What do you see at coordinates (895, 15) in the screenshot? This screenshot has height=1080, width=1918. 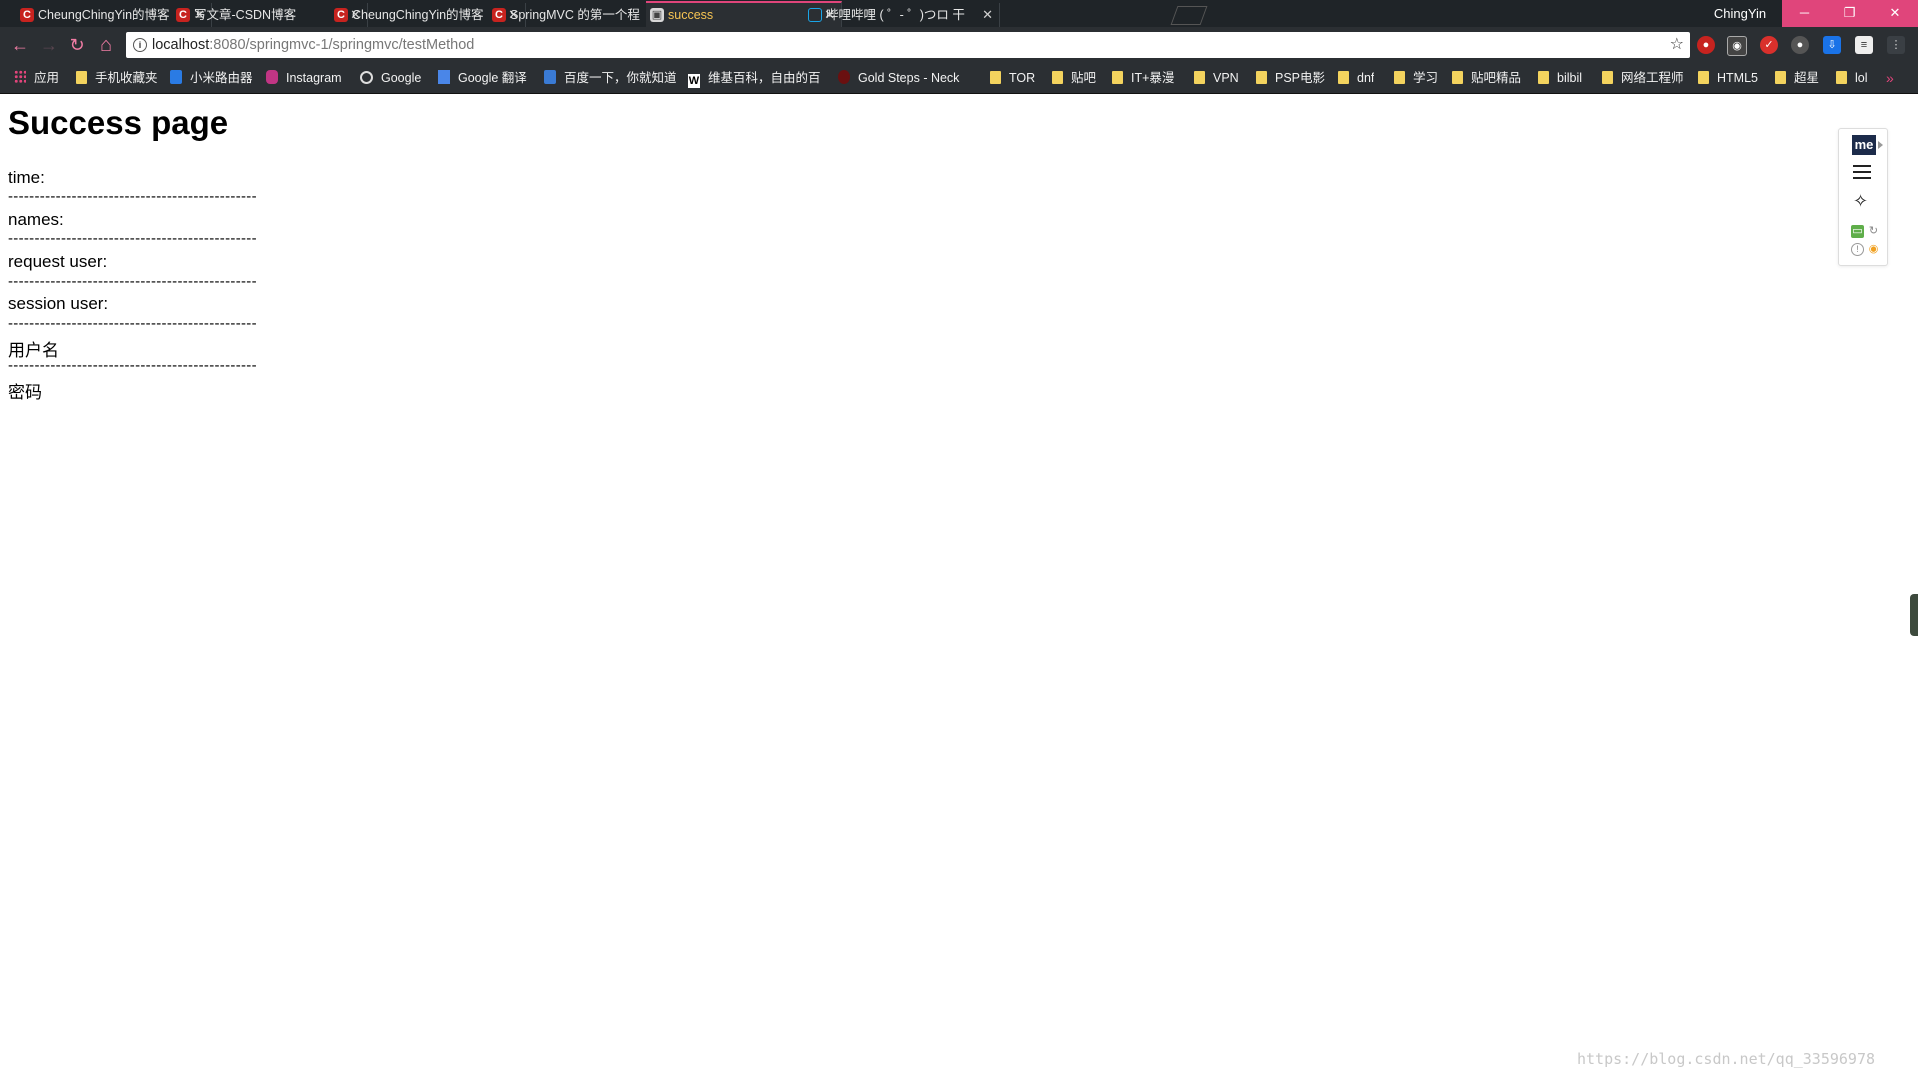 I see `tab-title: 哔哩哔哩 ( ゜- ゜)つロ 干` at bounding box center [895, 15].